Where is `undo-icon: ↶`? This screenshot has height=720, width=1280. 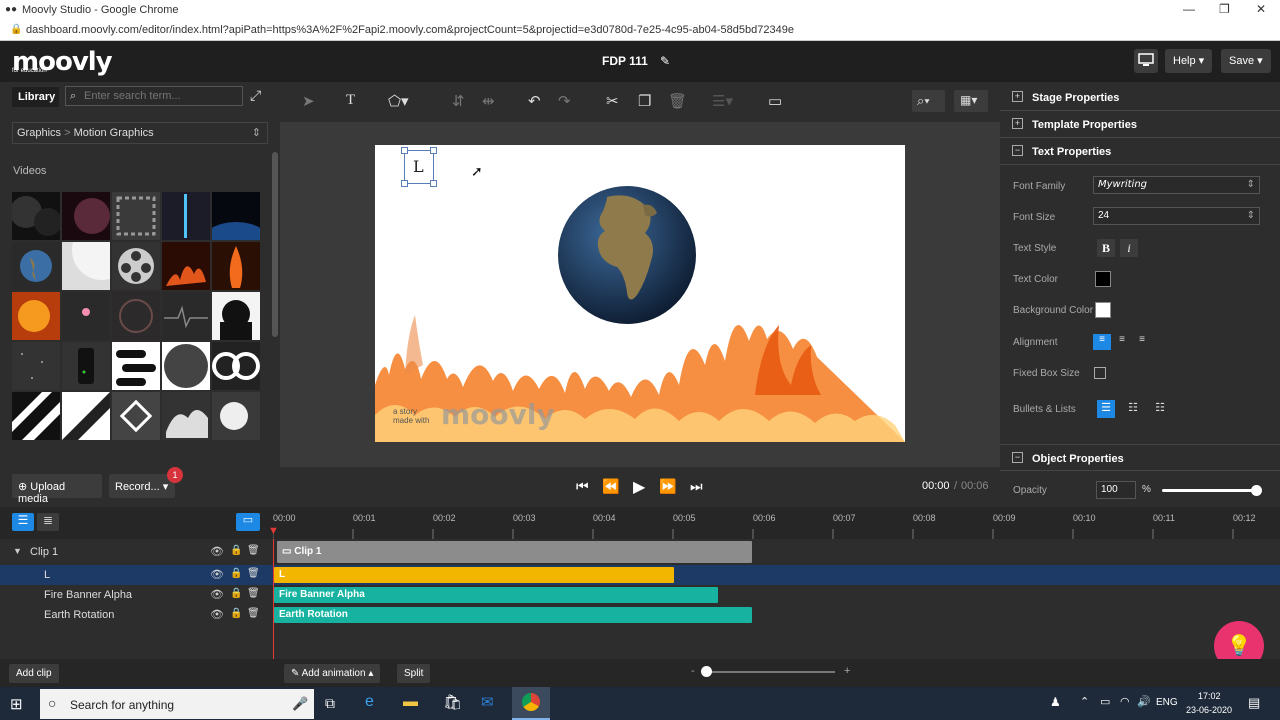
undo-icon: ↶ is located at coordinates (534, 101).